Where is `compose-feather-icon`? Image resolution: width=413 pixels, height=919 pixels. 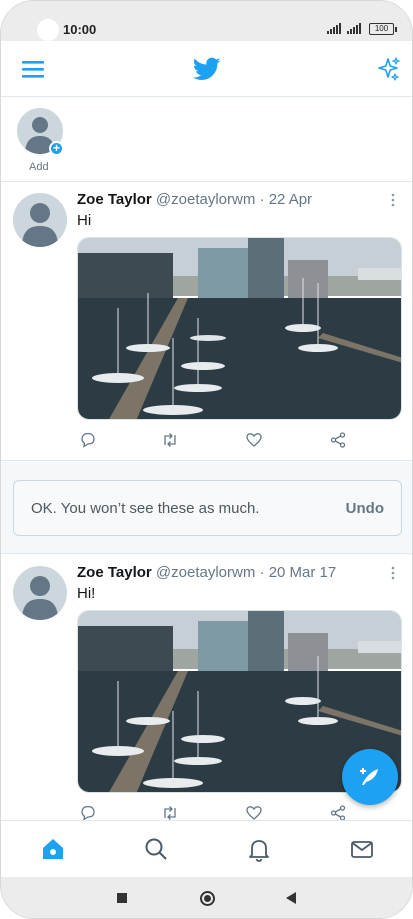 compose-feather-icon is located at coordinates (369, 776).